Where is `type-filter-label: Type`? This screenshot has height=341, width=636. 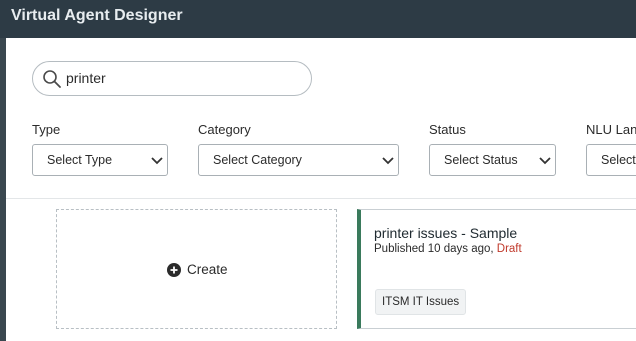
type-filter-label: Type is located at coordinates (46, 129).